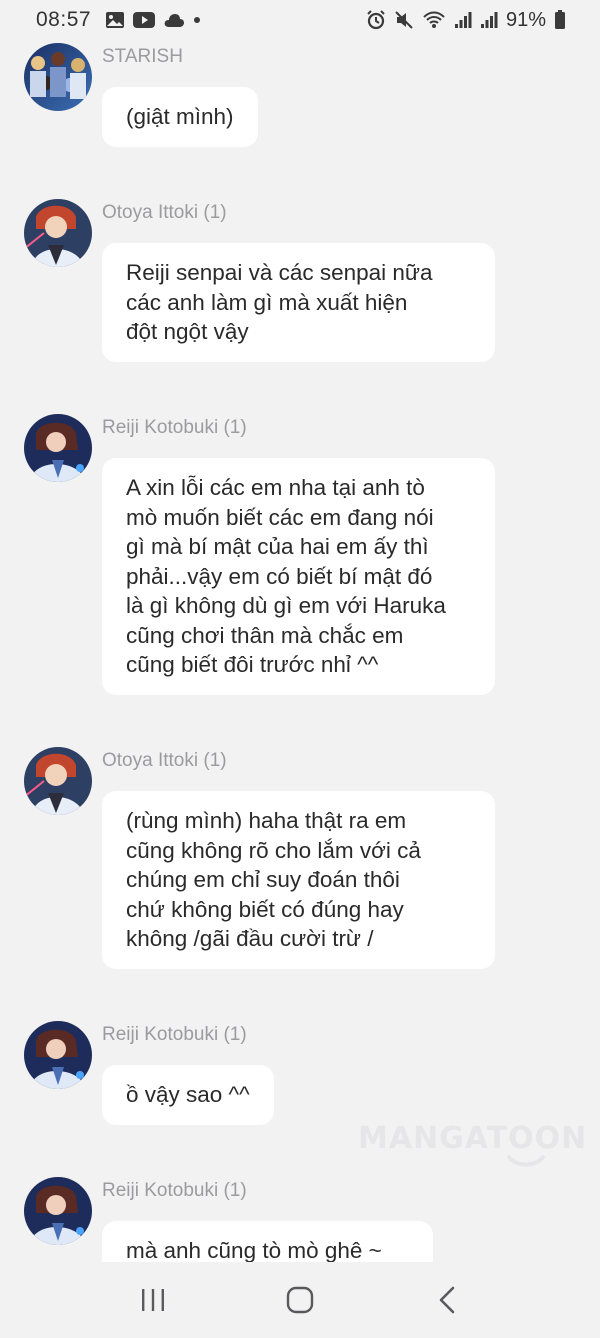 The width and height of the screenshot is (600, 1338). I want to click on recent-apps-icon, so click(153, 1300).